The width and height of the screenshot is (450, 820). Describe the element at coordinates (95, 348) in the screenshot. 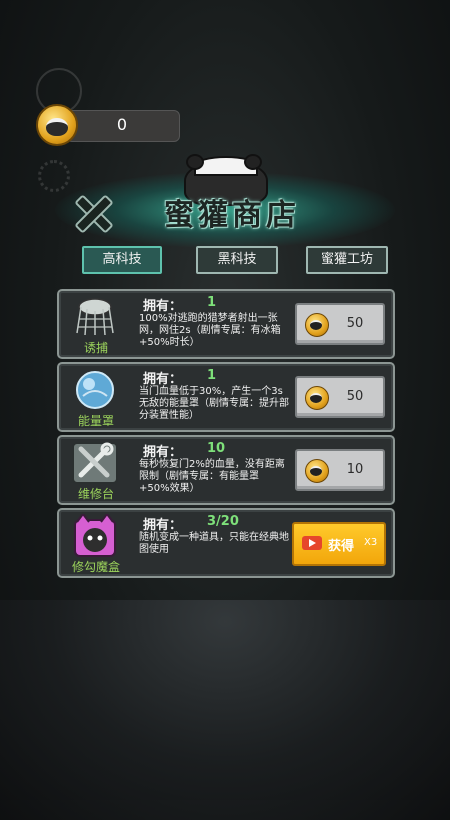

I see `item-name: 诱捕` at that location.